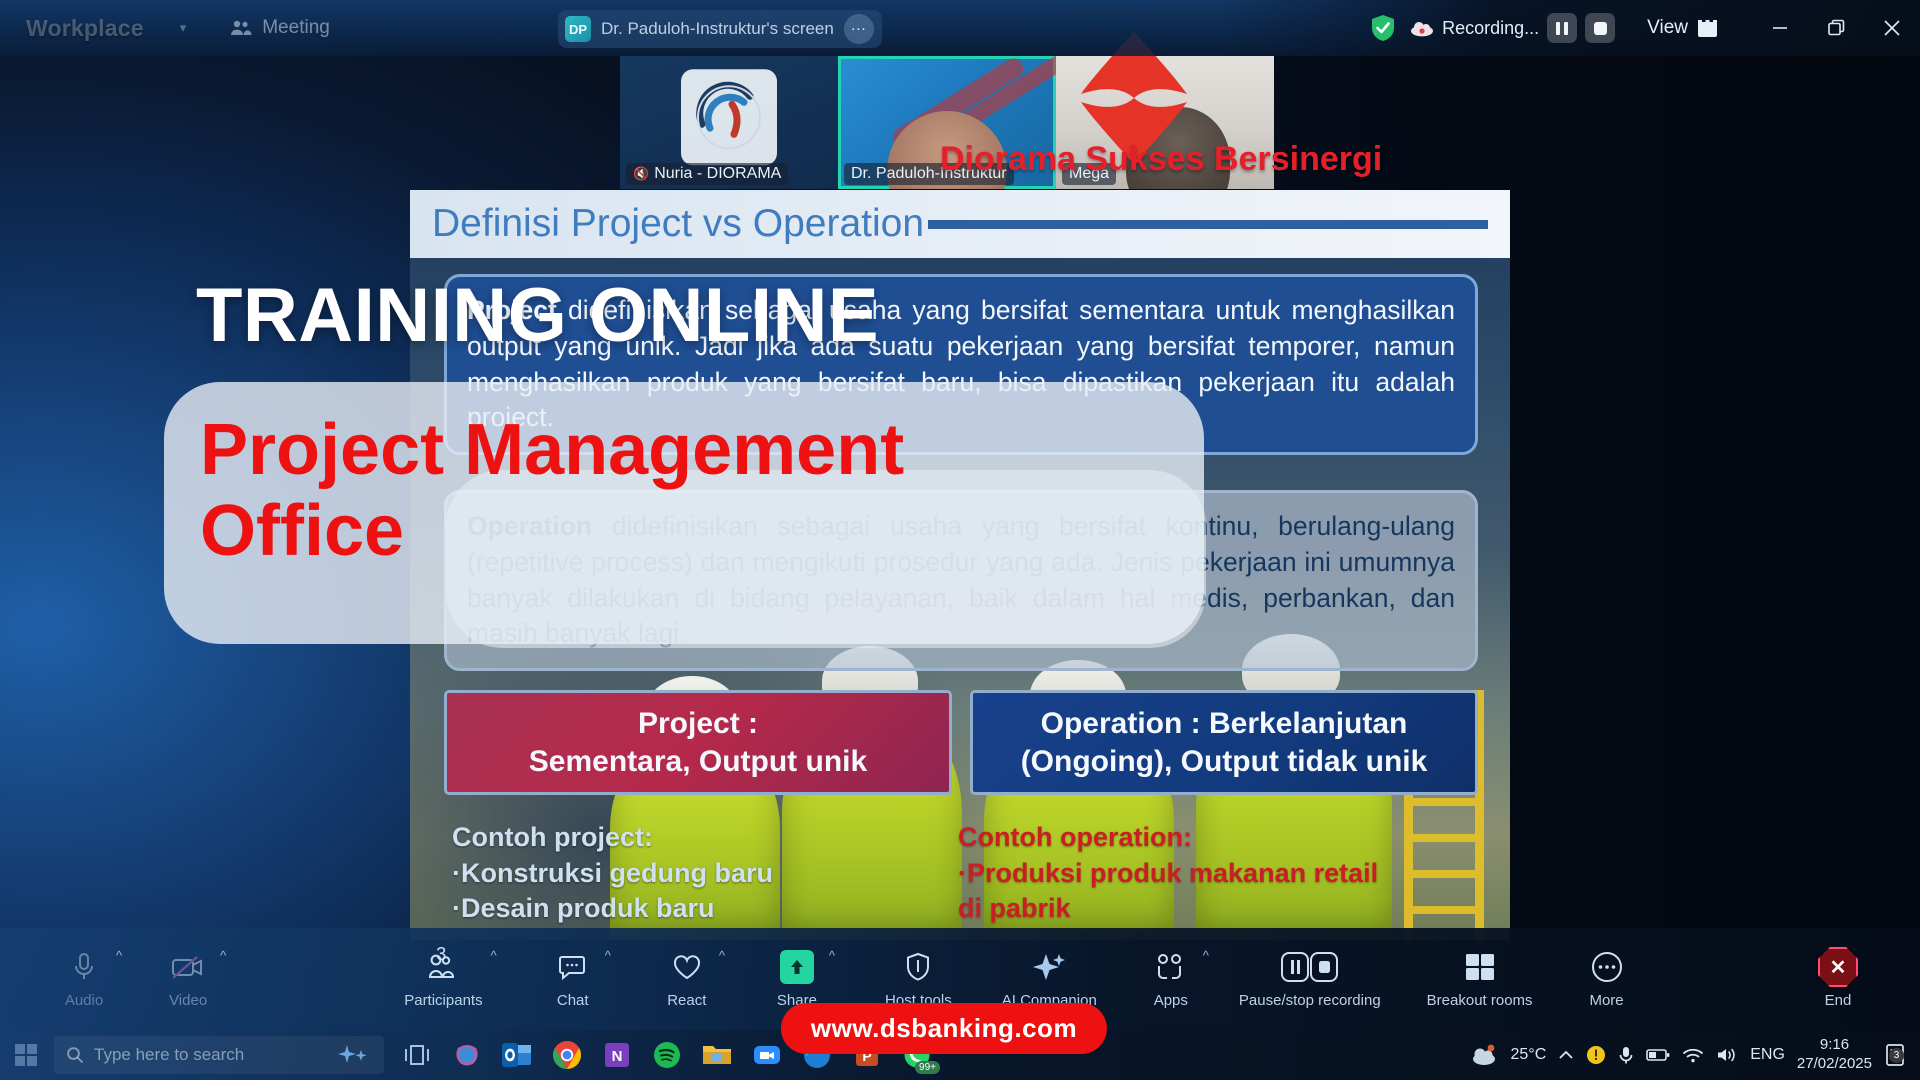 The height and width of the screenshot is (1080, 1920). Describe the element at coordinates (552, 450) in the screenshot. I see `overlay-course-line1: Project Management` at that location.